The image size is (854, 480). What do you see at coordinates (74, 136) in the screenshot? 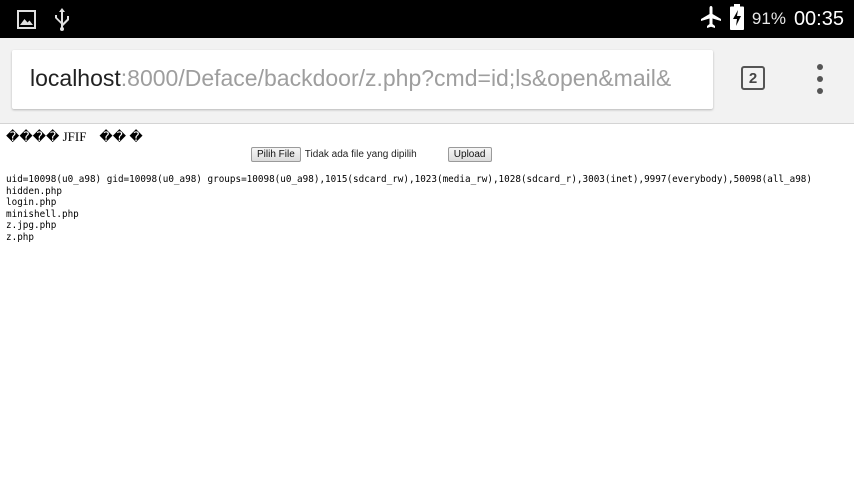
I see `binary-garbage-text: ���� JFIF �� �` at bounding box center [74, 136].